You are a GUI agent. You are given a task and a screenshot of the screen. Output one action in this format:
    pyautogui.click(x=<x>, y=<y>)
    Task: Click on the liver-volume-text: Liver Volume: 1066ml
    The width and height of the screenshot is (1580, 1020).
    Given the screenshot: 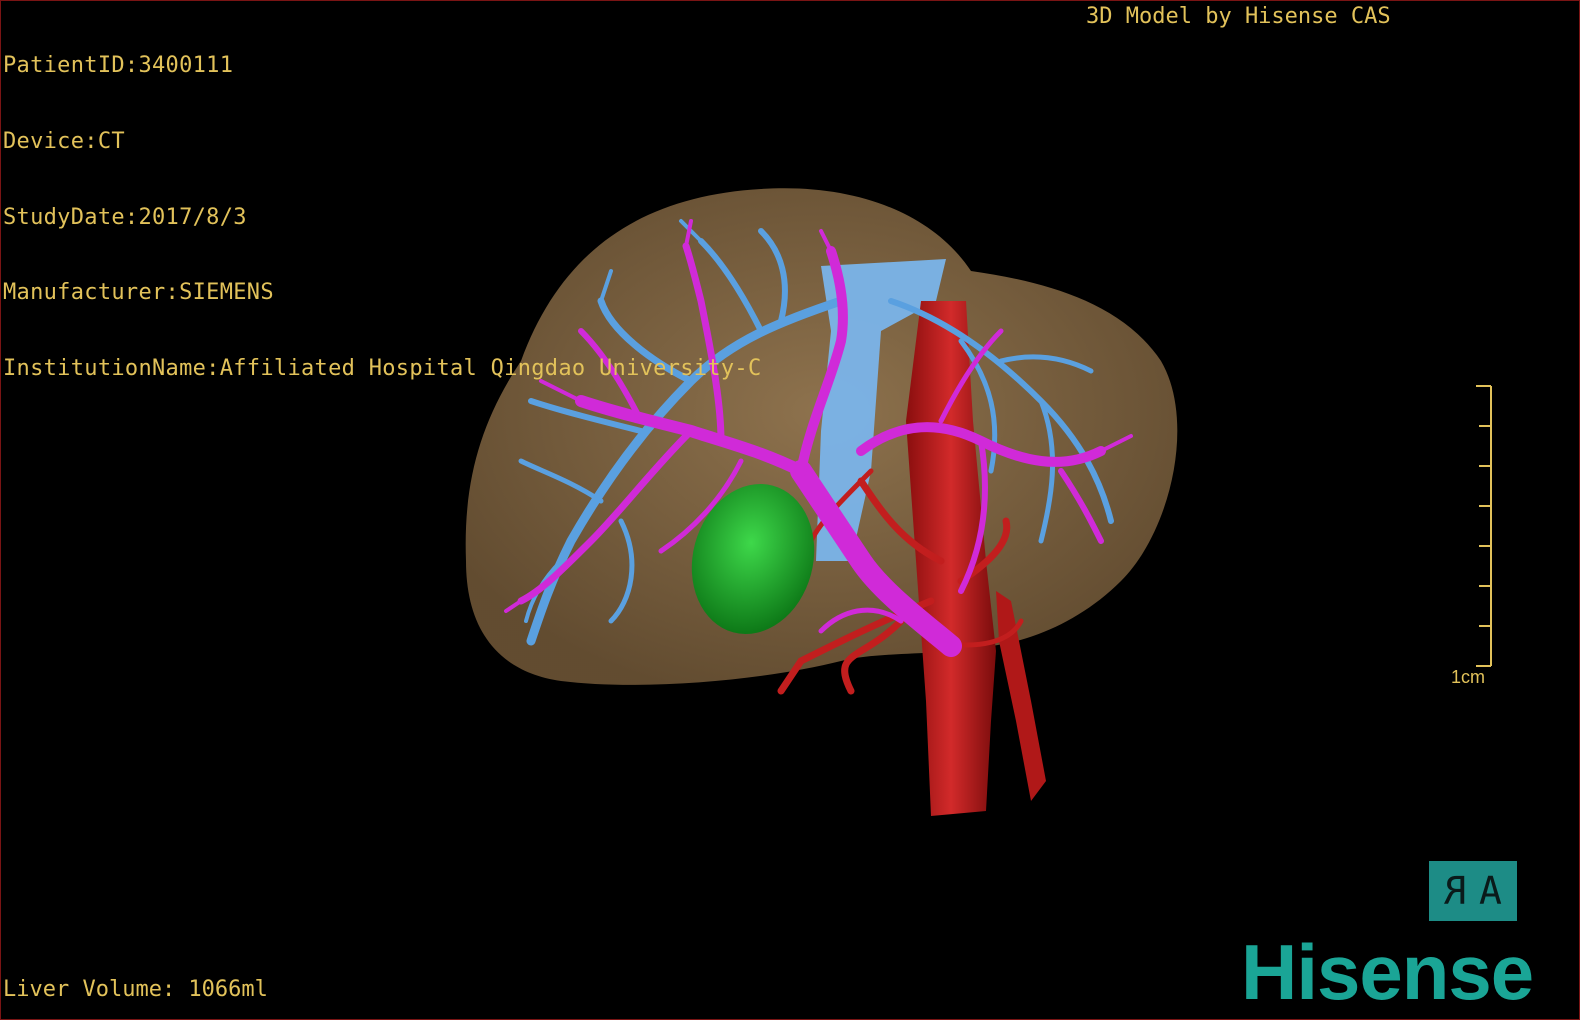 What is the action you would take?
    pyautogui.click(x=135, y=989)
    